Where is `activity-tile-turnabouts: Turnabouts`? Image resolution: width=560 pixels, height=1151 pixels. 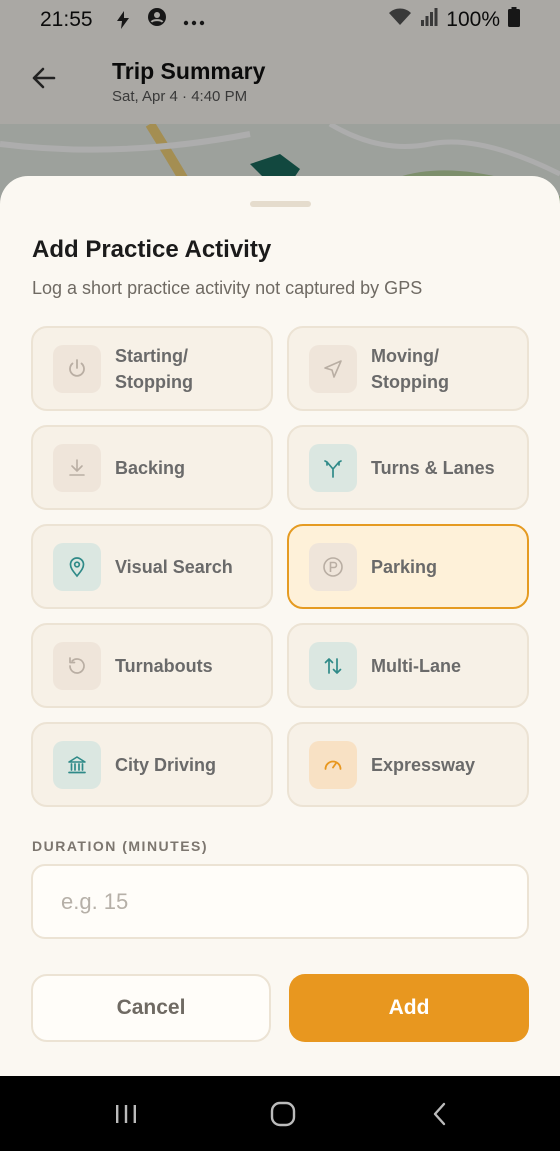 activity-tile-turnabouts: Turnabouts is located at coordinates (152, 665).